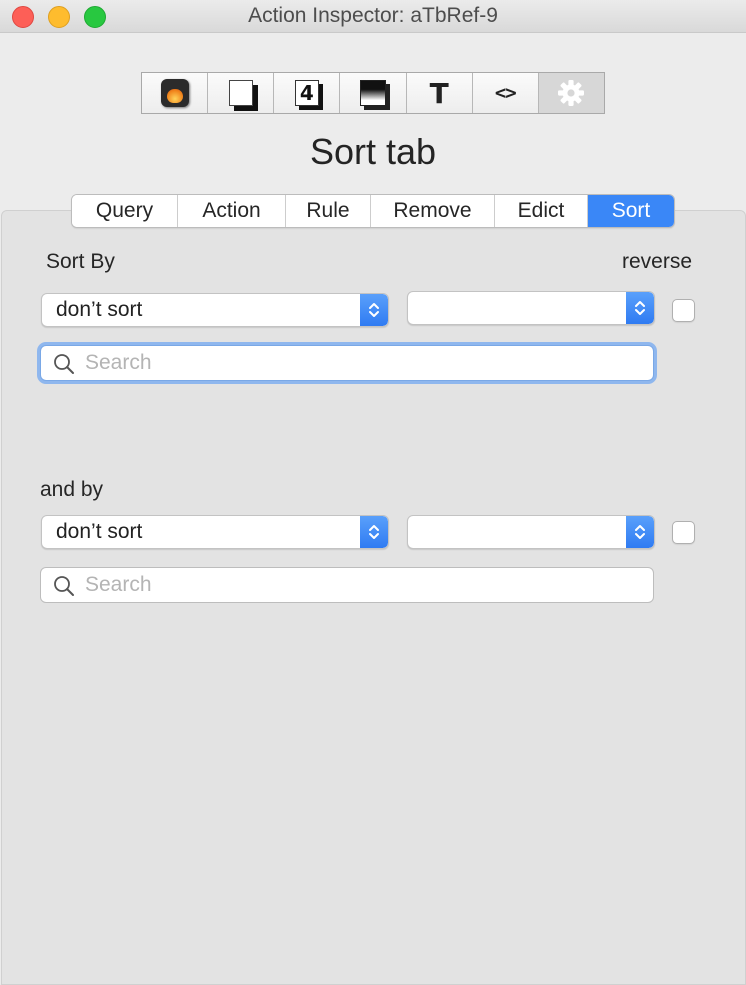 This screenshot has width=746, height=985. I want to click on and-by-search-field, so click(347, 585).